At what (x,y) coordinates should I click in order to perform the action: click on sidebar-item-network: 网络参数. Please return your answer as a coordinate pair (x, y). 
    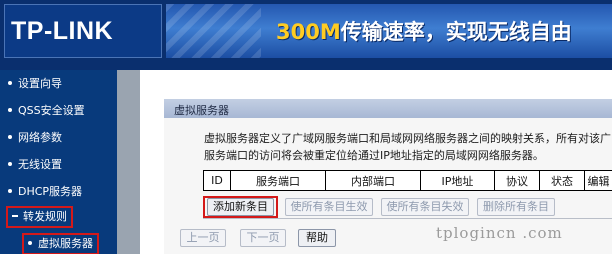
    Looking at the image, I should click on (35, 138).